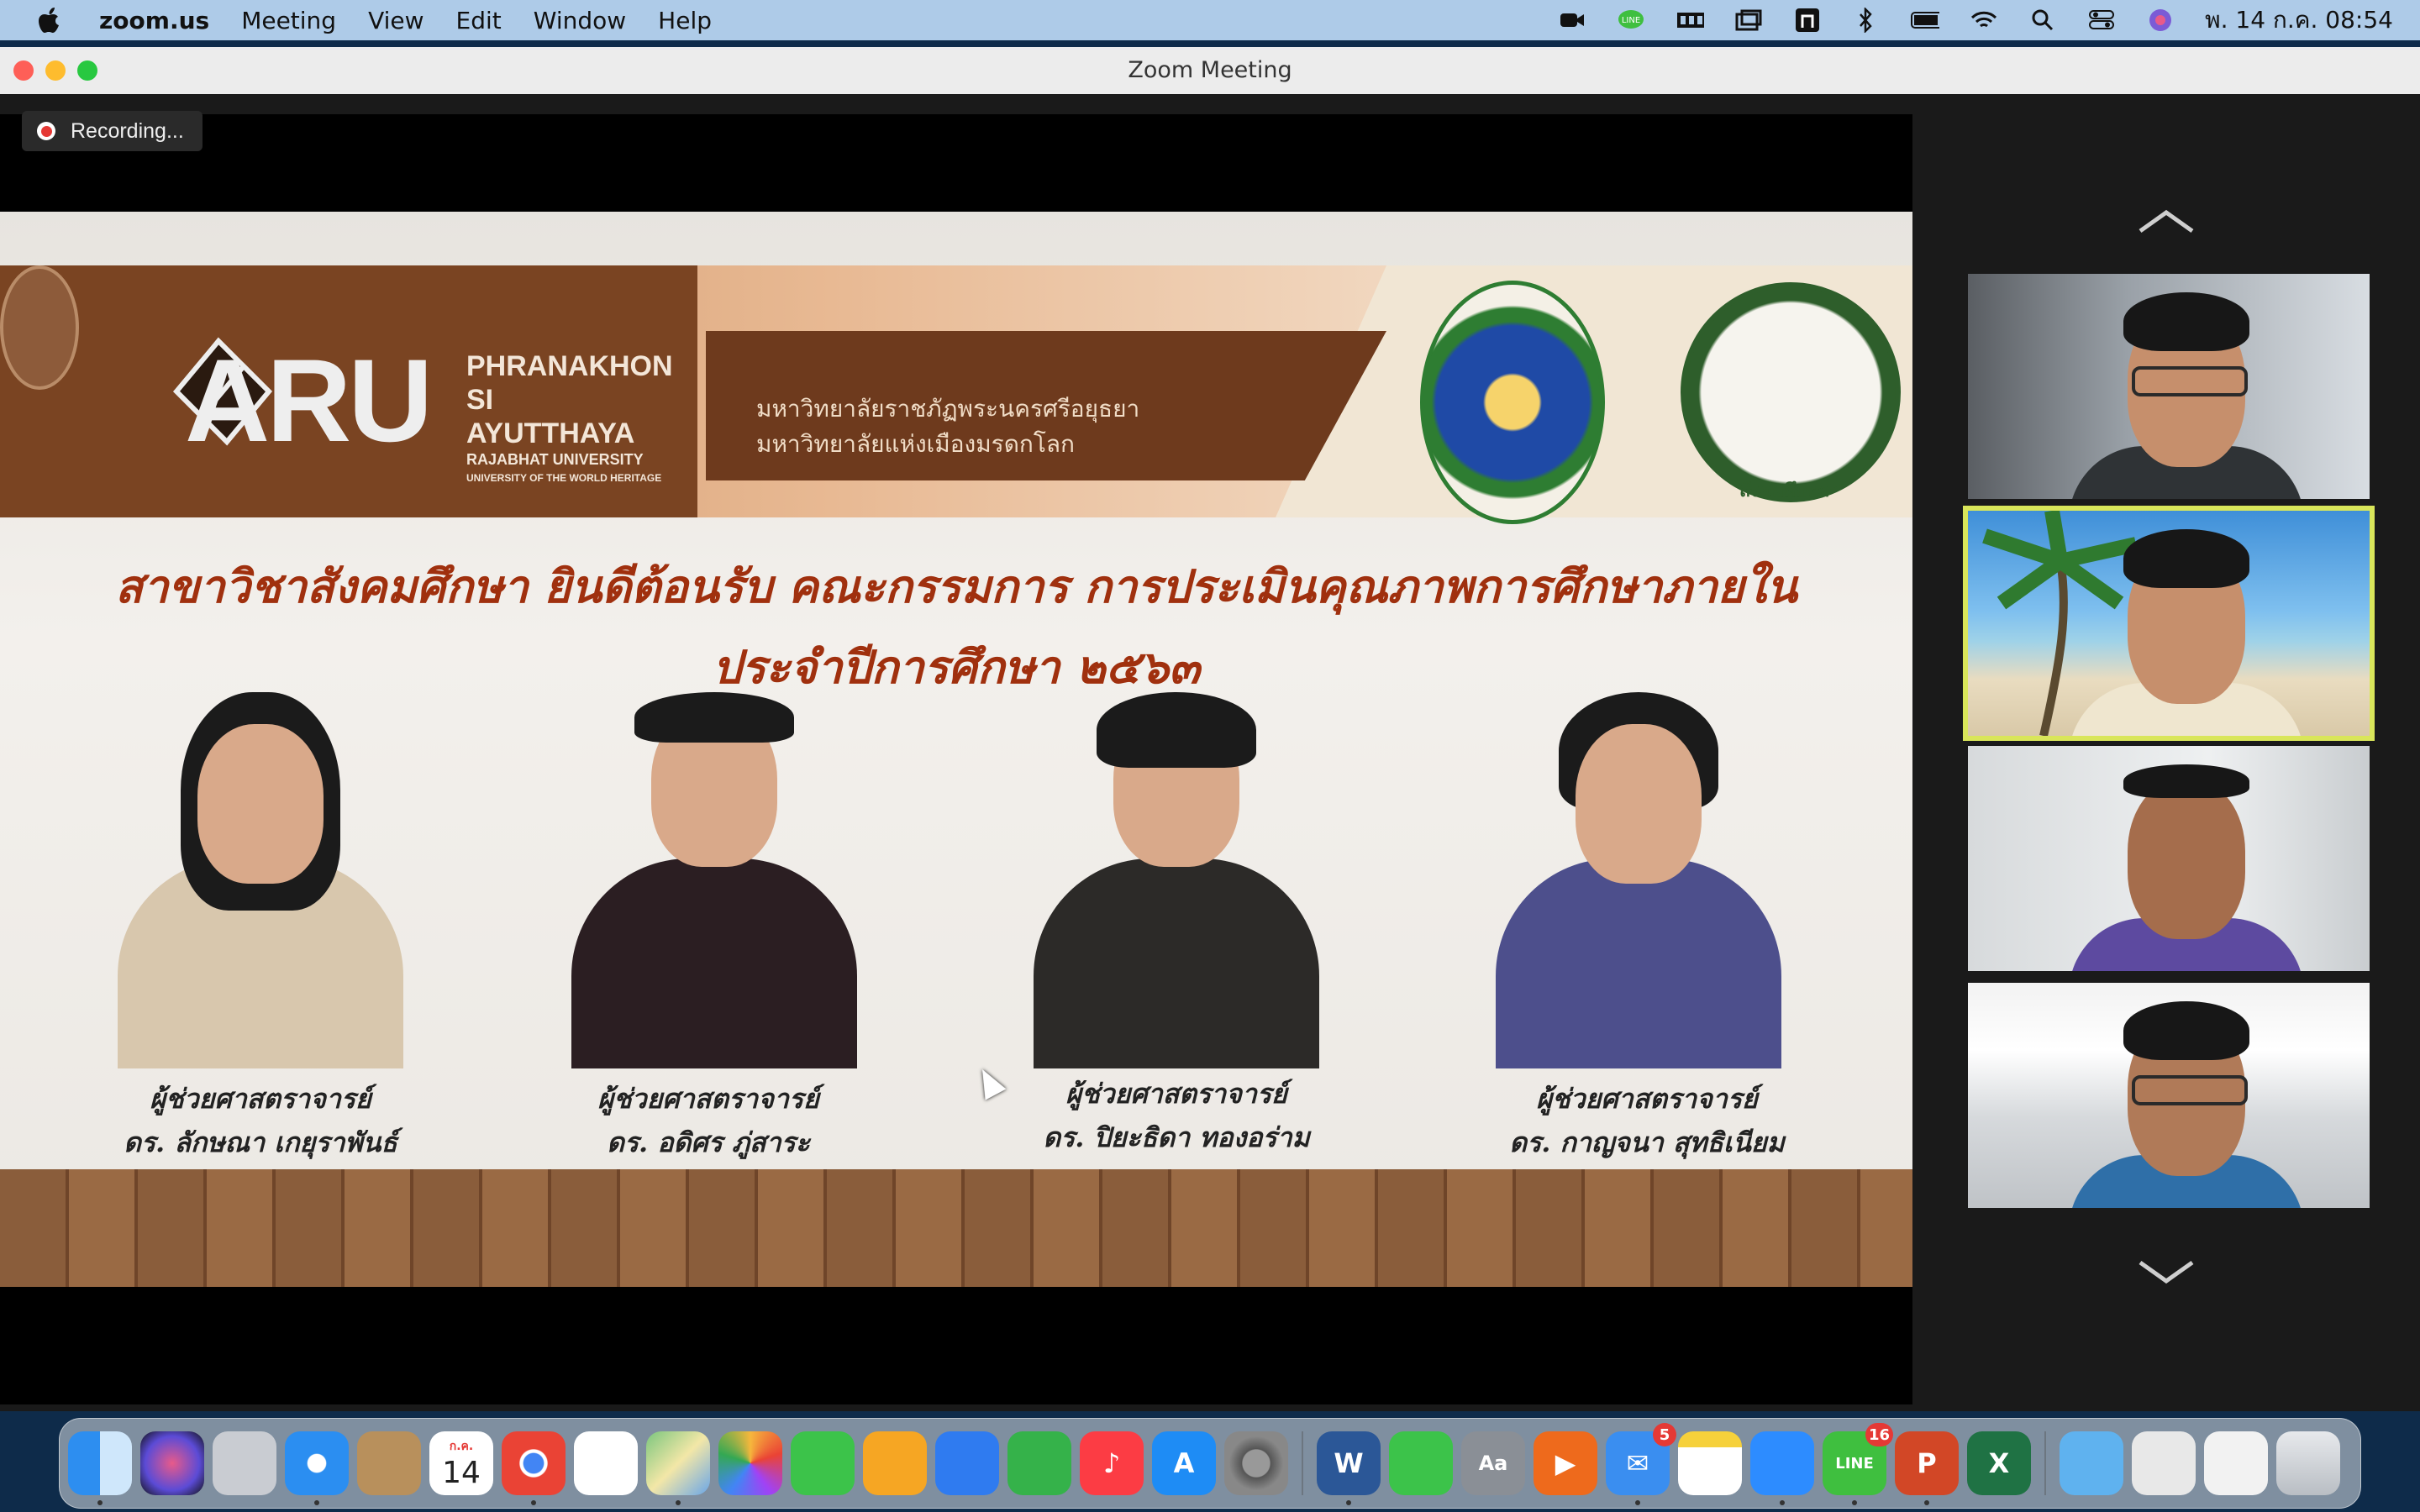 The width and height of the screenshot is (2420, 1512). What do you see at coordinates (1791, 392) in the screenshot?
I see `social-studies-emblem-icon` at bounding box center [1791, 392].